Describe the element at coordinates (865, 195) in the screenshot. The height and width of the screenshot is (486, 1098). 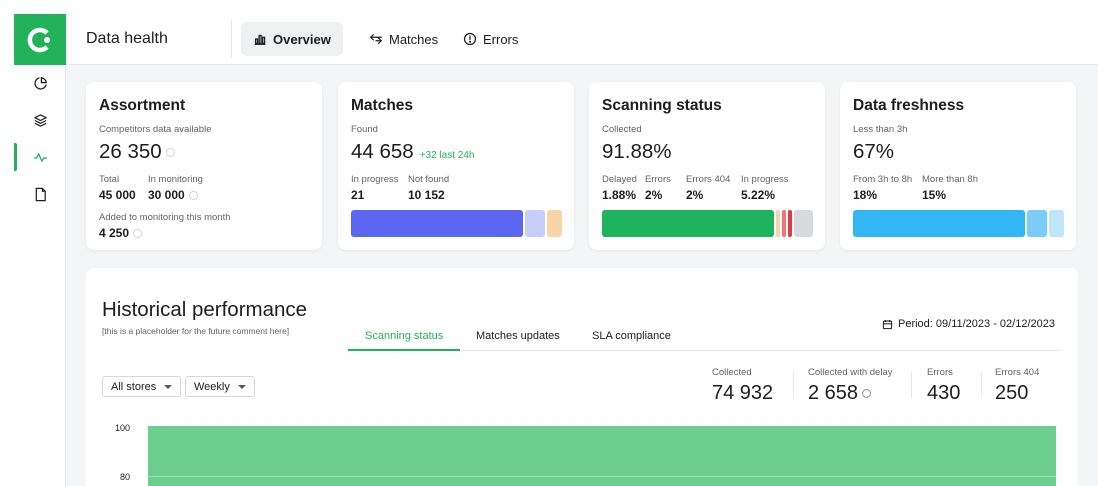
I see `3h-to-8h-value: 18%` at that location.